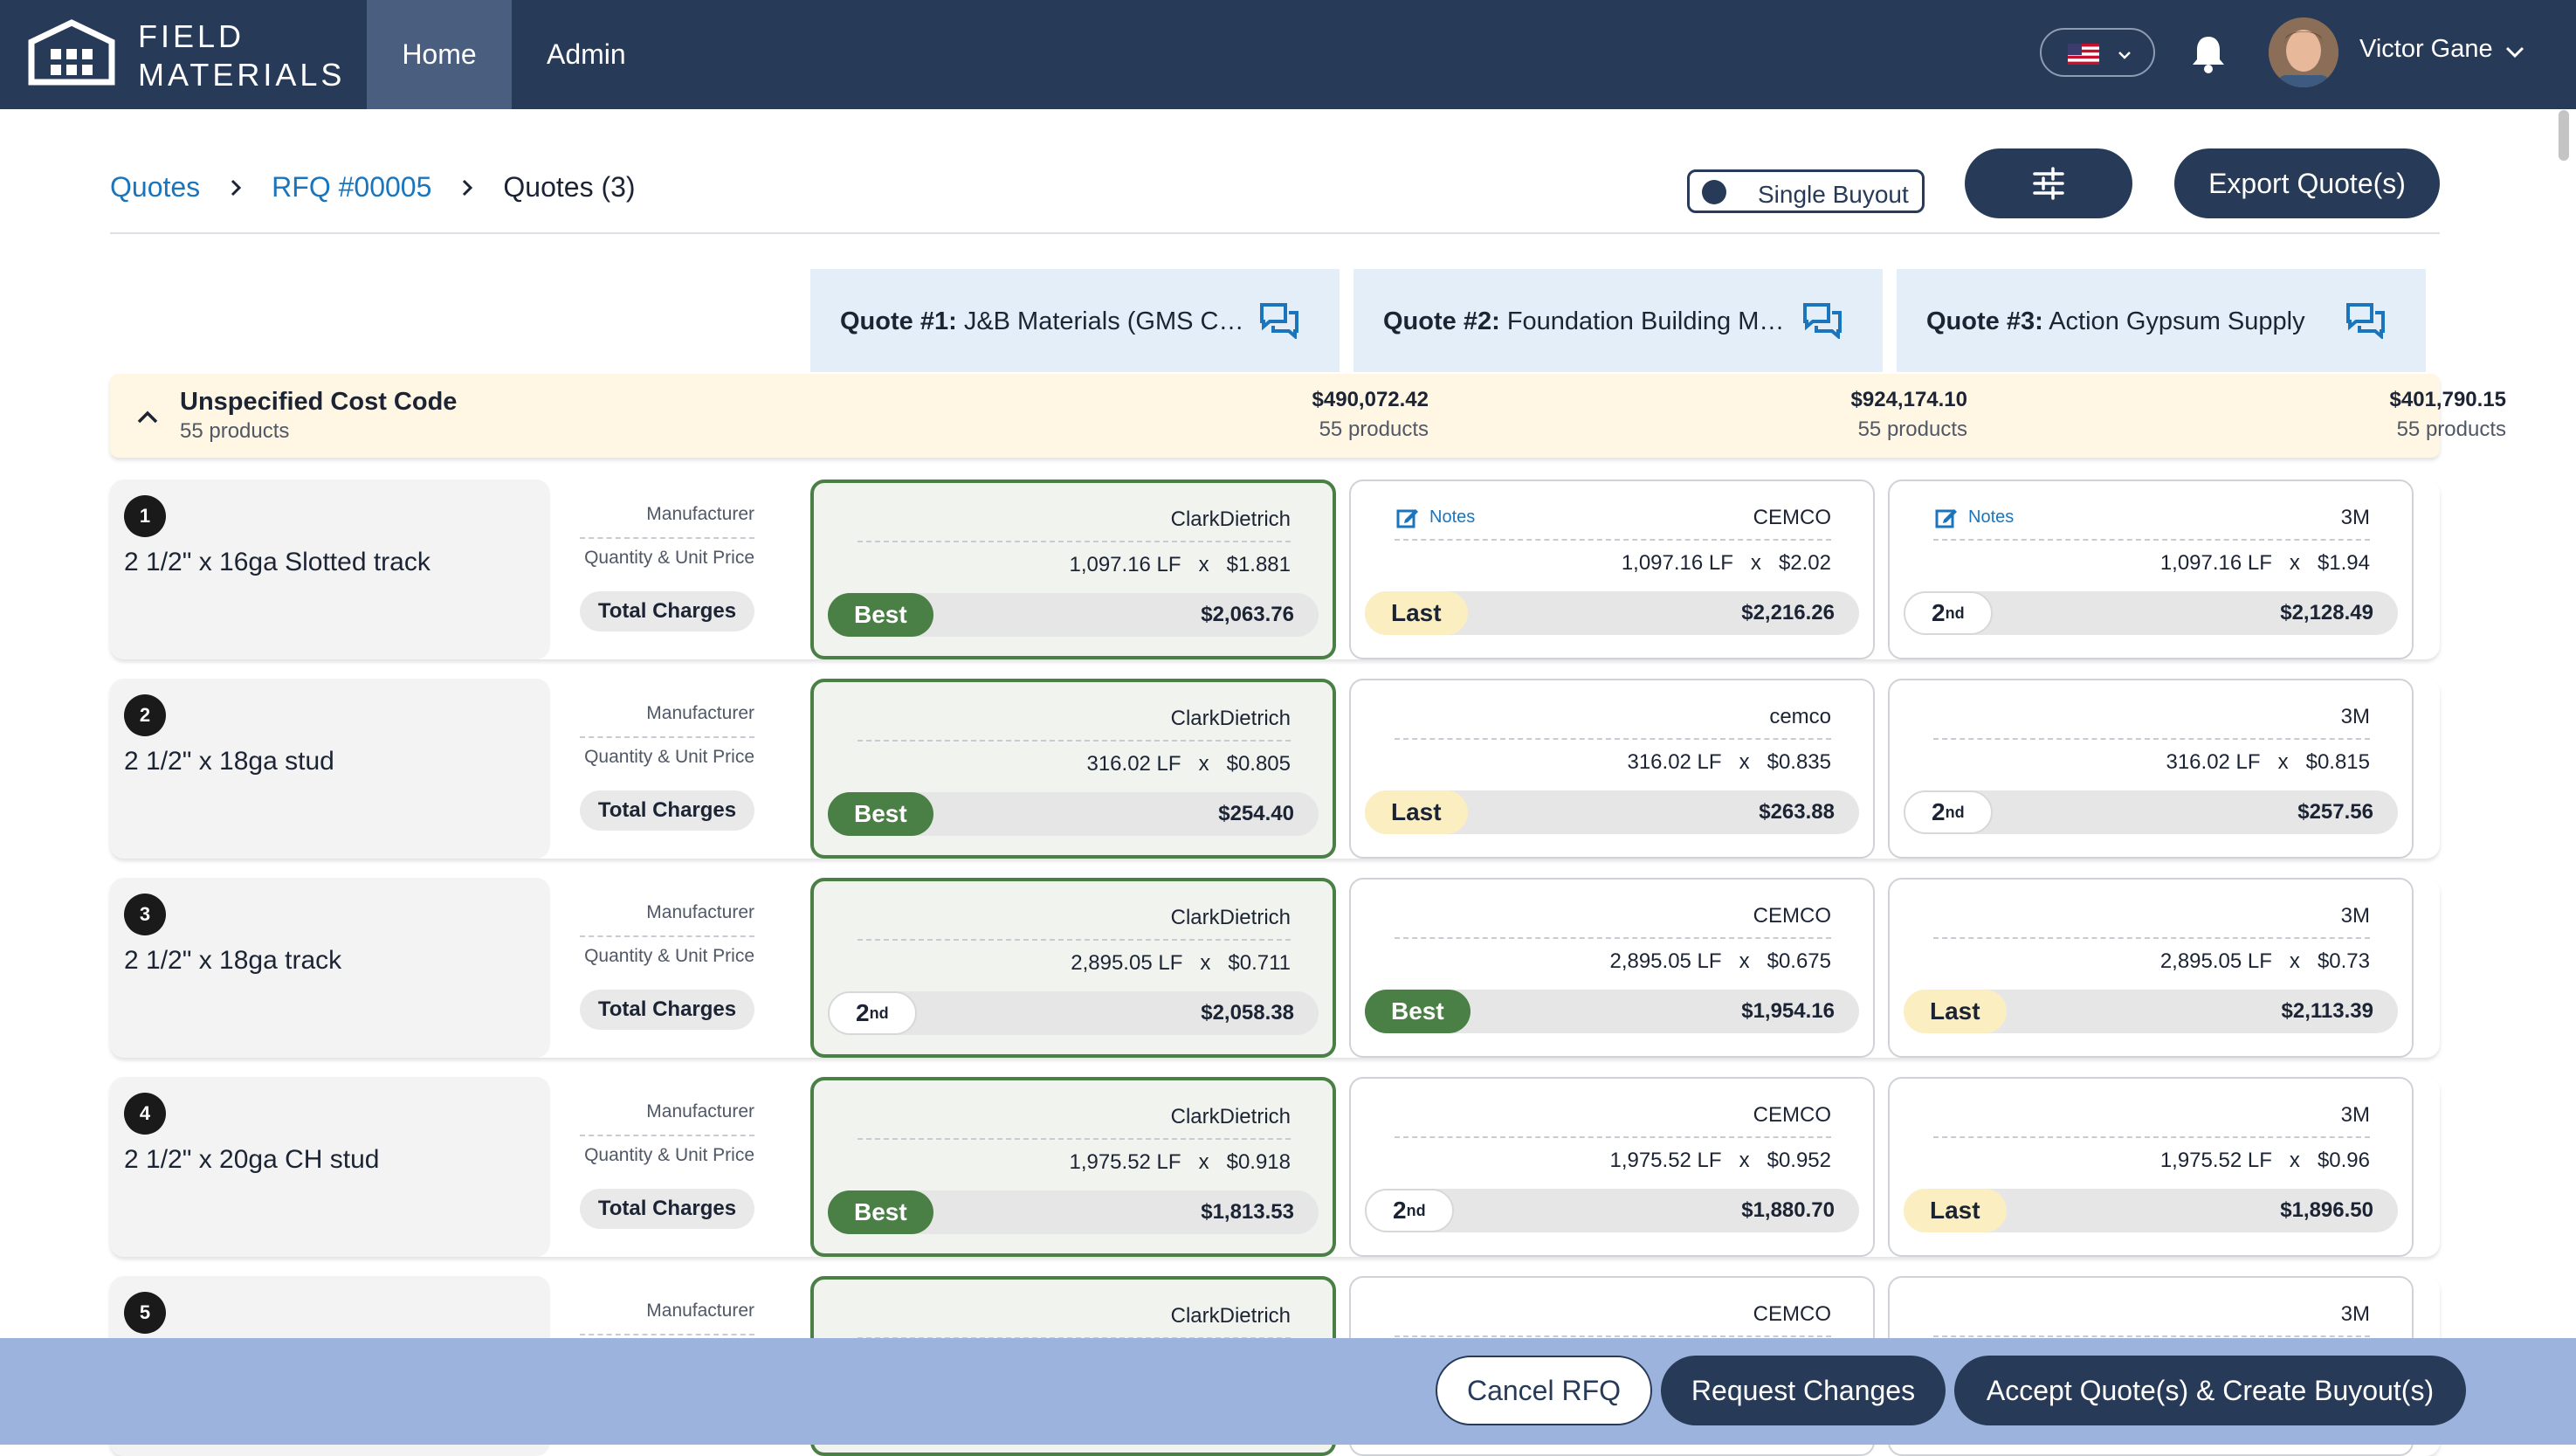 The image size is (2576, 1456). I want to click on filter-button, so click(2048, 183).